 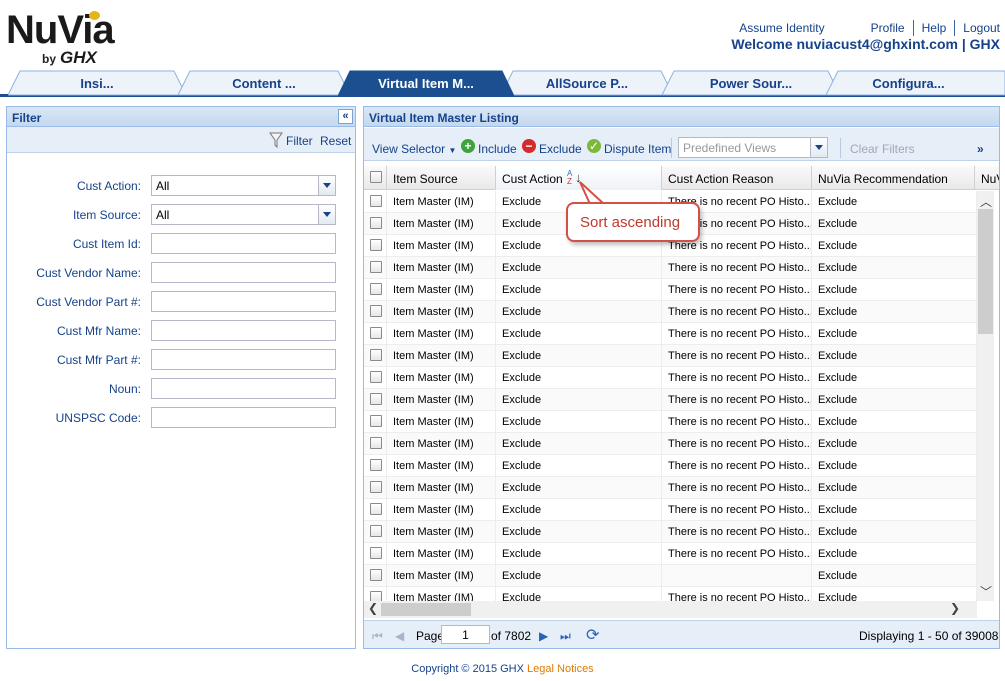 I want to click on vertical-scrollbar: ︿ ﹀, so click(x=985, y=396).